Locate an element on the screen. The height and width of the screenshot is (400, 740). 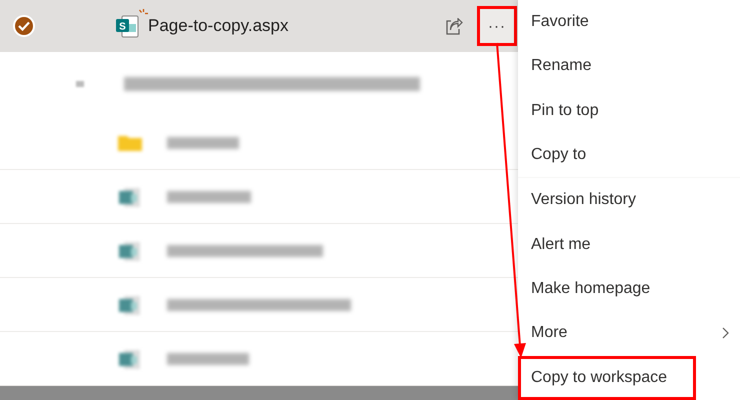
menu-item: Copy to workspace is located at coordinates (607, 378).